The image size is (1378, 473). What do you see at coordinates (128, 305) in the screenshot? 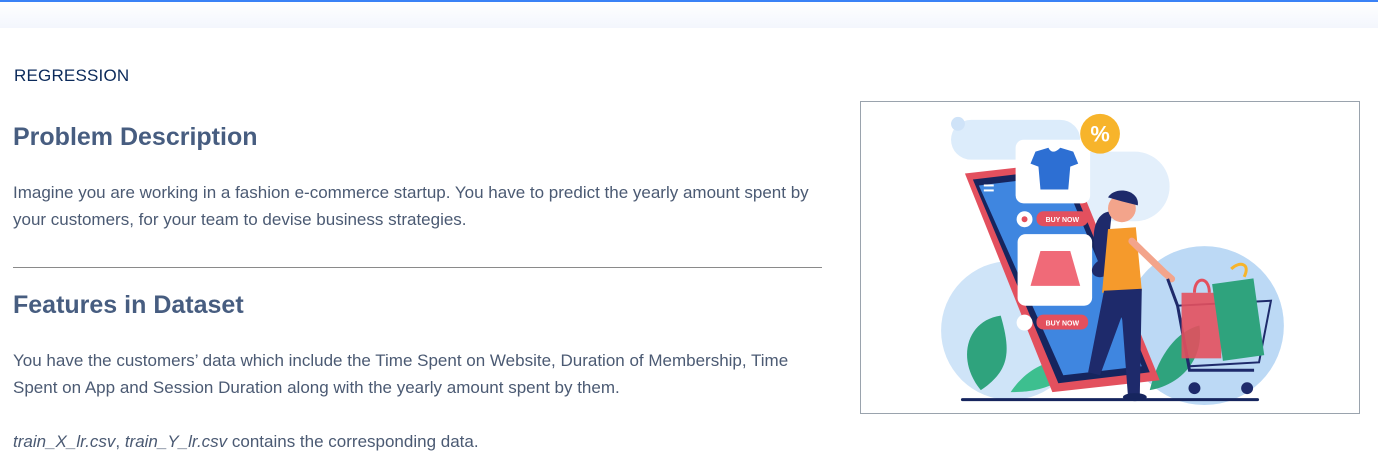
I see `features-heading: Features in Dataset` at bounding box center [128, 305].